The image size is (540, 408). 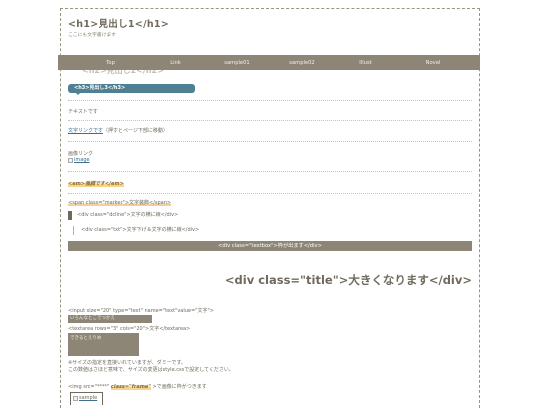 What do you see at coordinates (85, 131) in the screenshot?
I see `text-link: 文字リンクです` at bounding box center [85, 131].